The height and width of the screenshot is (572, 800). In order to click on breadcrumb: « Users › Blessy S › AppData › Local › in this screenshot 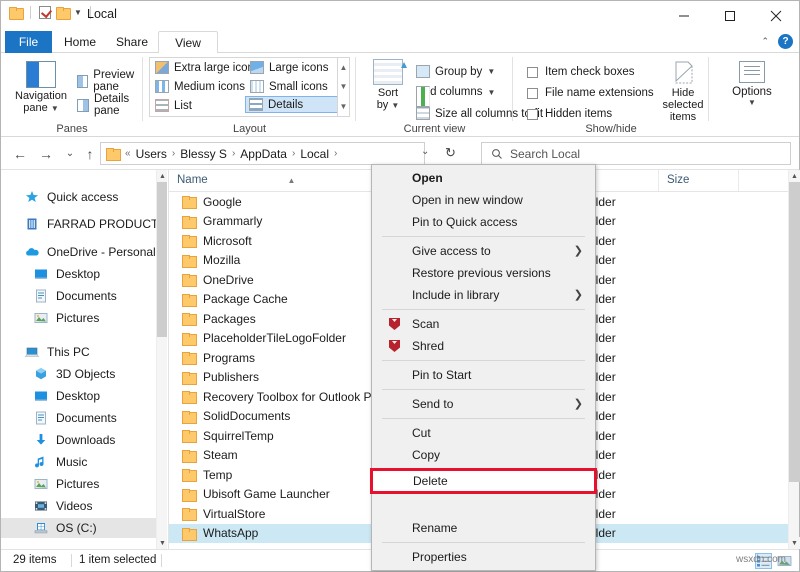, I will do `click(262, 153)`.